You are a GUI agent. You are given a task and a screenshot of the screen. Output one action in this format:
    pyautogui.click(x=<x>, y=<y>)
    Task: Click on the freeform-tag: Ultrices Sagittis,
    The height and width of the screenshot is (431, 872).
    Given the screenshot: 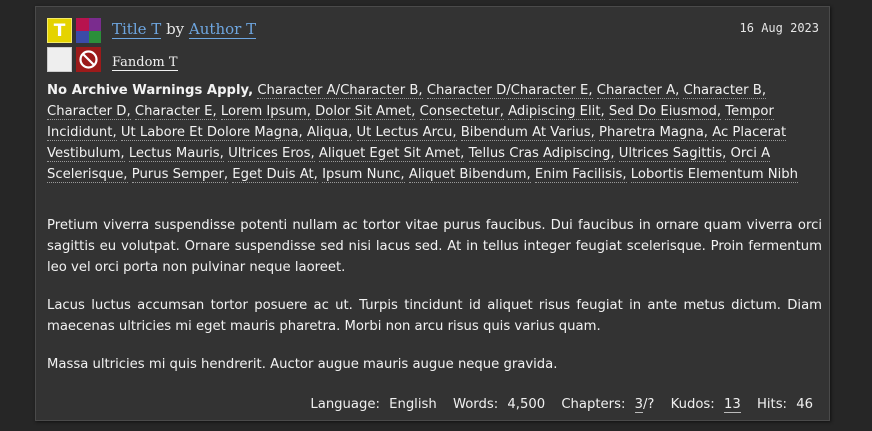 What is the action you would take?
    pyautogui.click(x=672, y=154)
    